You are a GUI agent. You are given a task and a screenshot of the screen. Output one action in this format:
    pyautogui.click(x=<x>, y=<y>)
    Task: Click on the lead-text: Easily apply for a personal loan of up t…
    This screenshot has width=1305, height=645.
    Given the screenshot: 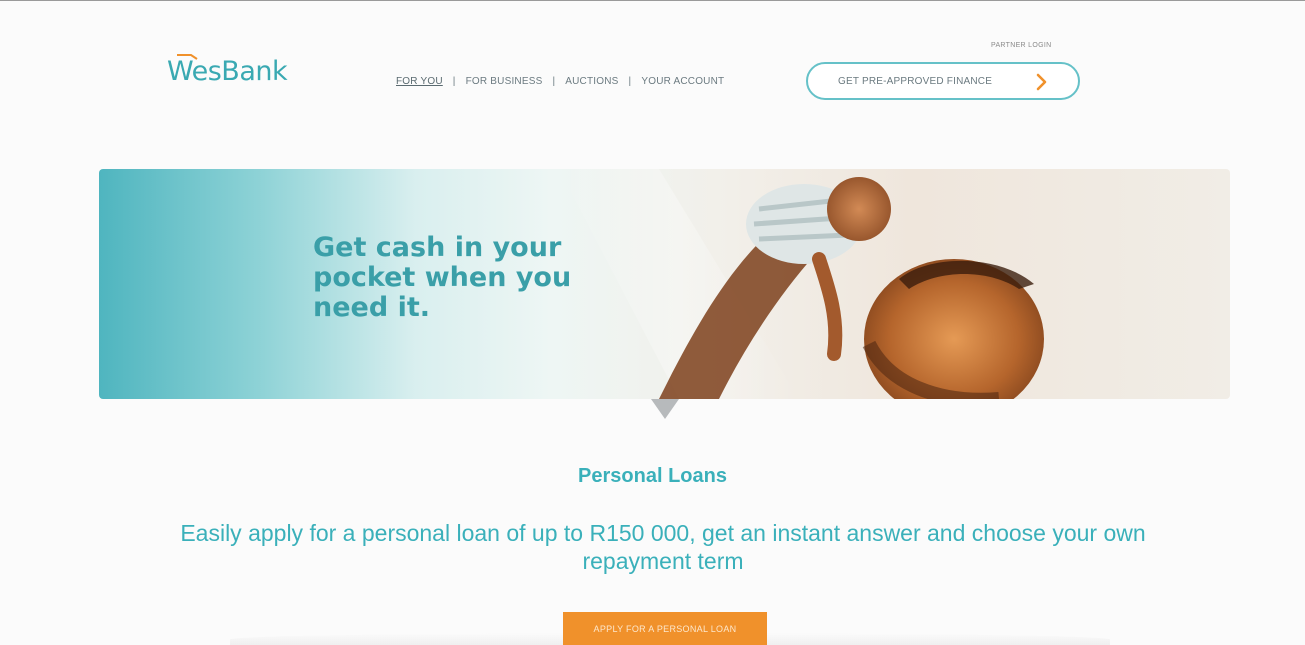 What is the action you would take?
    pyautogui.click(x=663, y=547)
    